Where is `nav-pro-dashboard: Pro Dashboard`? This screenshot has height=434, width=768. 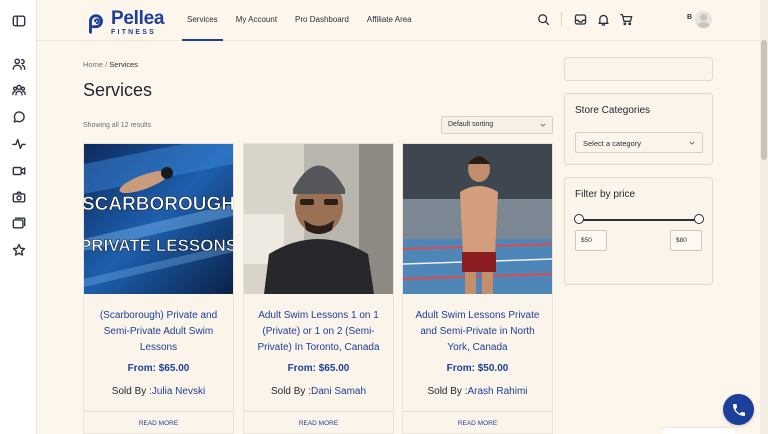 nav-pro-dashboard: Pro Dashboard is located at coordinates (322, 20).